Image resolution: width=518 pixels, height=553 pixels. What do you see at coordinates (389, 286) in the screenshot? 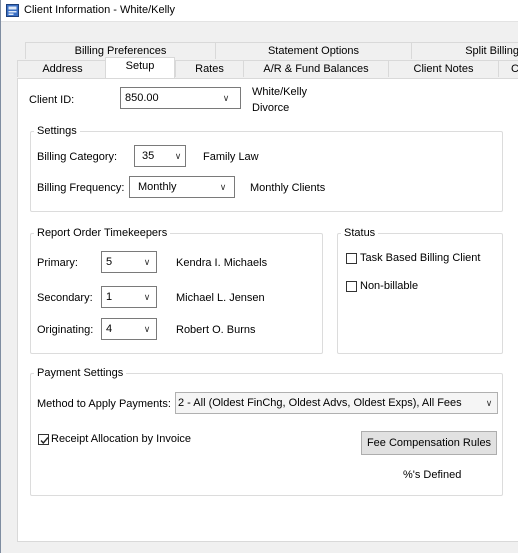
I see `non-billable-label: Non-billable` at bounding box center [389, 286].